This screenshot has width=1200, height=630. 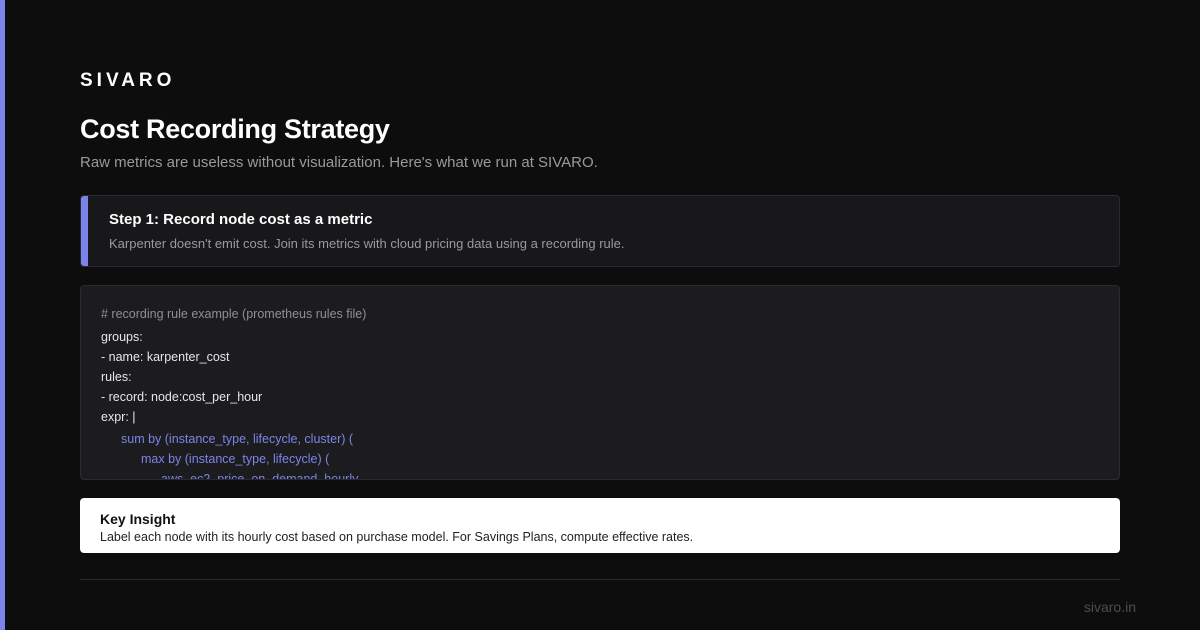 What do you see at coordinates (1109, 607) in the screenshot?
I see `footer-url: sivaro.in` at bounding box center [1109, 607].